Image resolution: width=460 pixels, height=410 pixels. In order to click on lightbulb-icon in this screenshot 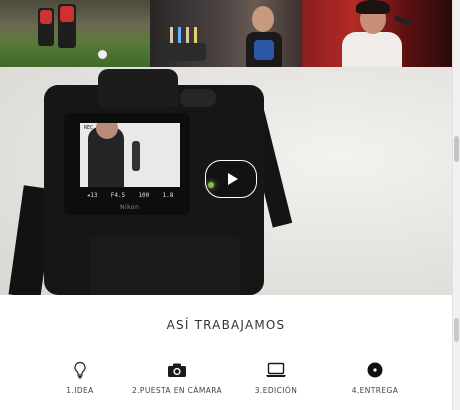, I will do `click(80, 370)`.